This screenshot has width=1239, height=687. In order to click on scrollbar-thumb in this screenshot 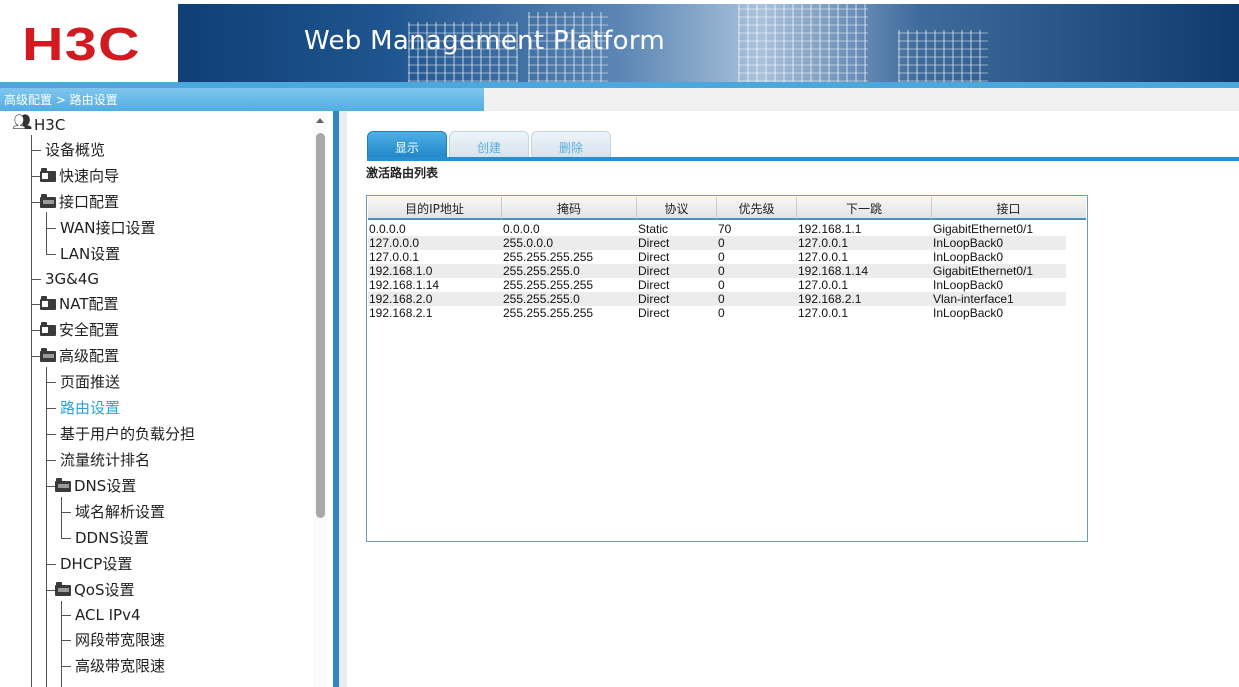, I will do `click(320, 325)`.